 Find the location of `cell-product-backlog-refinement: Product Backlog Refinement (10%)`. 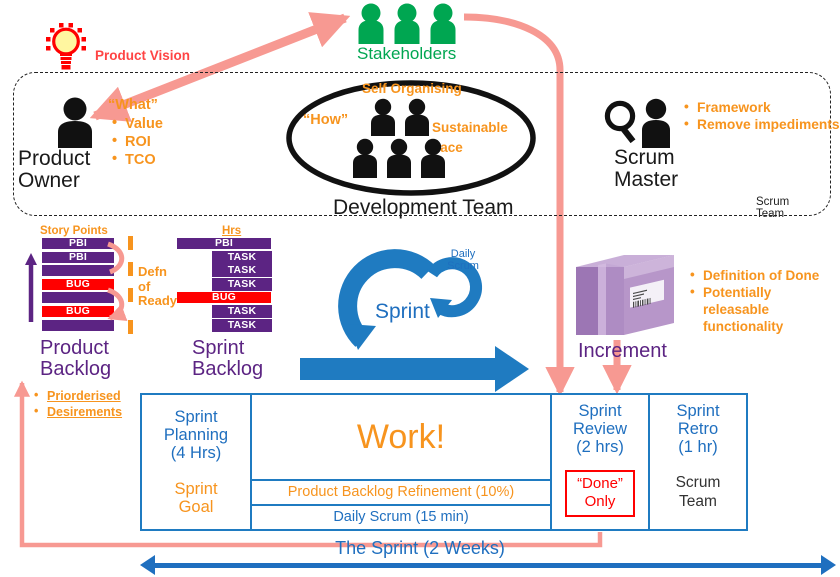

cell-product-backlog-refinement: Product Backlog Refinement (10%) is located at coordinates (401, 492).